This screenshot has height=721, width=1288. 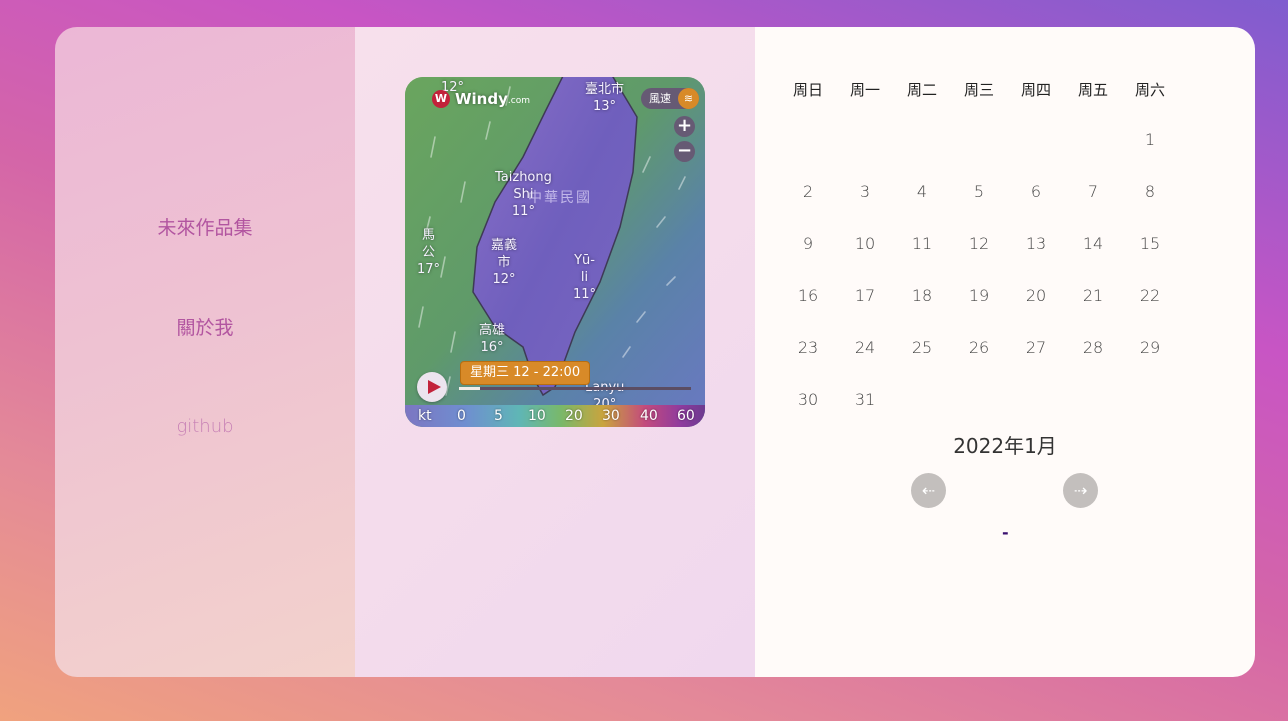 I want to click on calendar-day: 11, so click(x=922, y=243).